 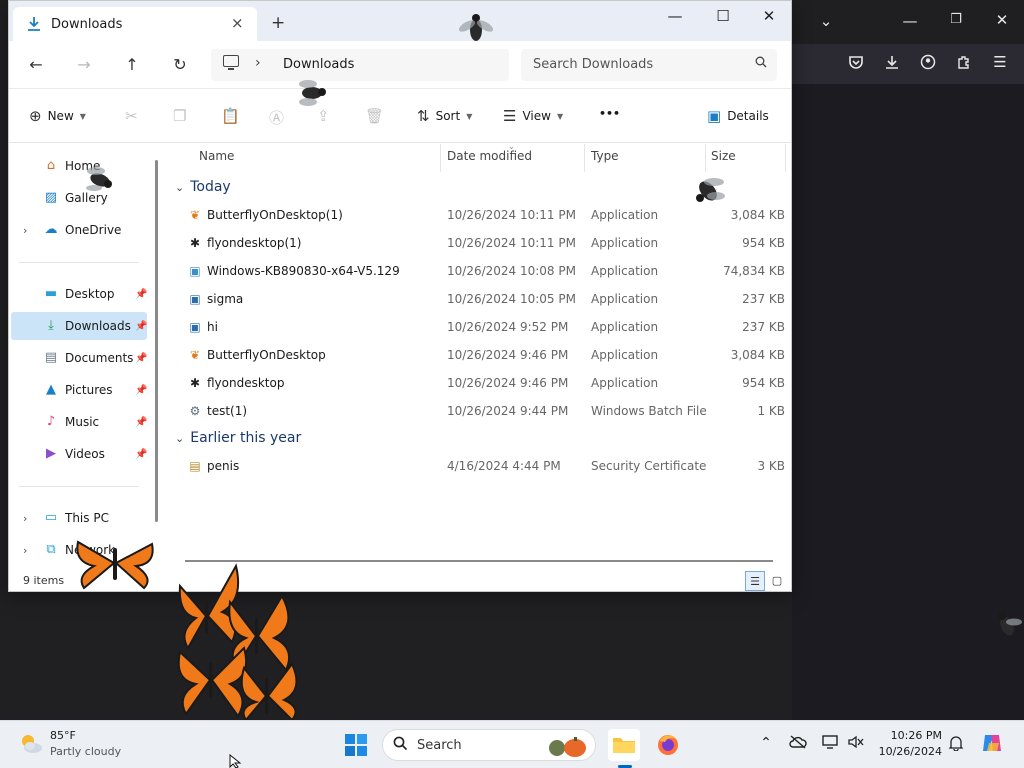 I want to click on copilot-icon, so click(x=990, y=745).